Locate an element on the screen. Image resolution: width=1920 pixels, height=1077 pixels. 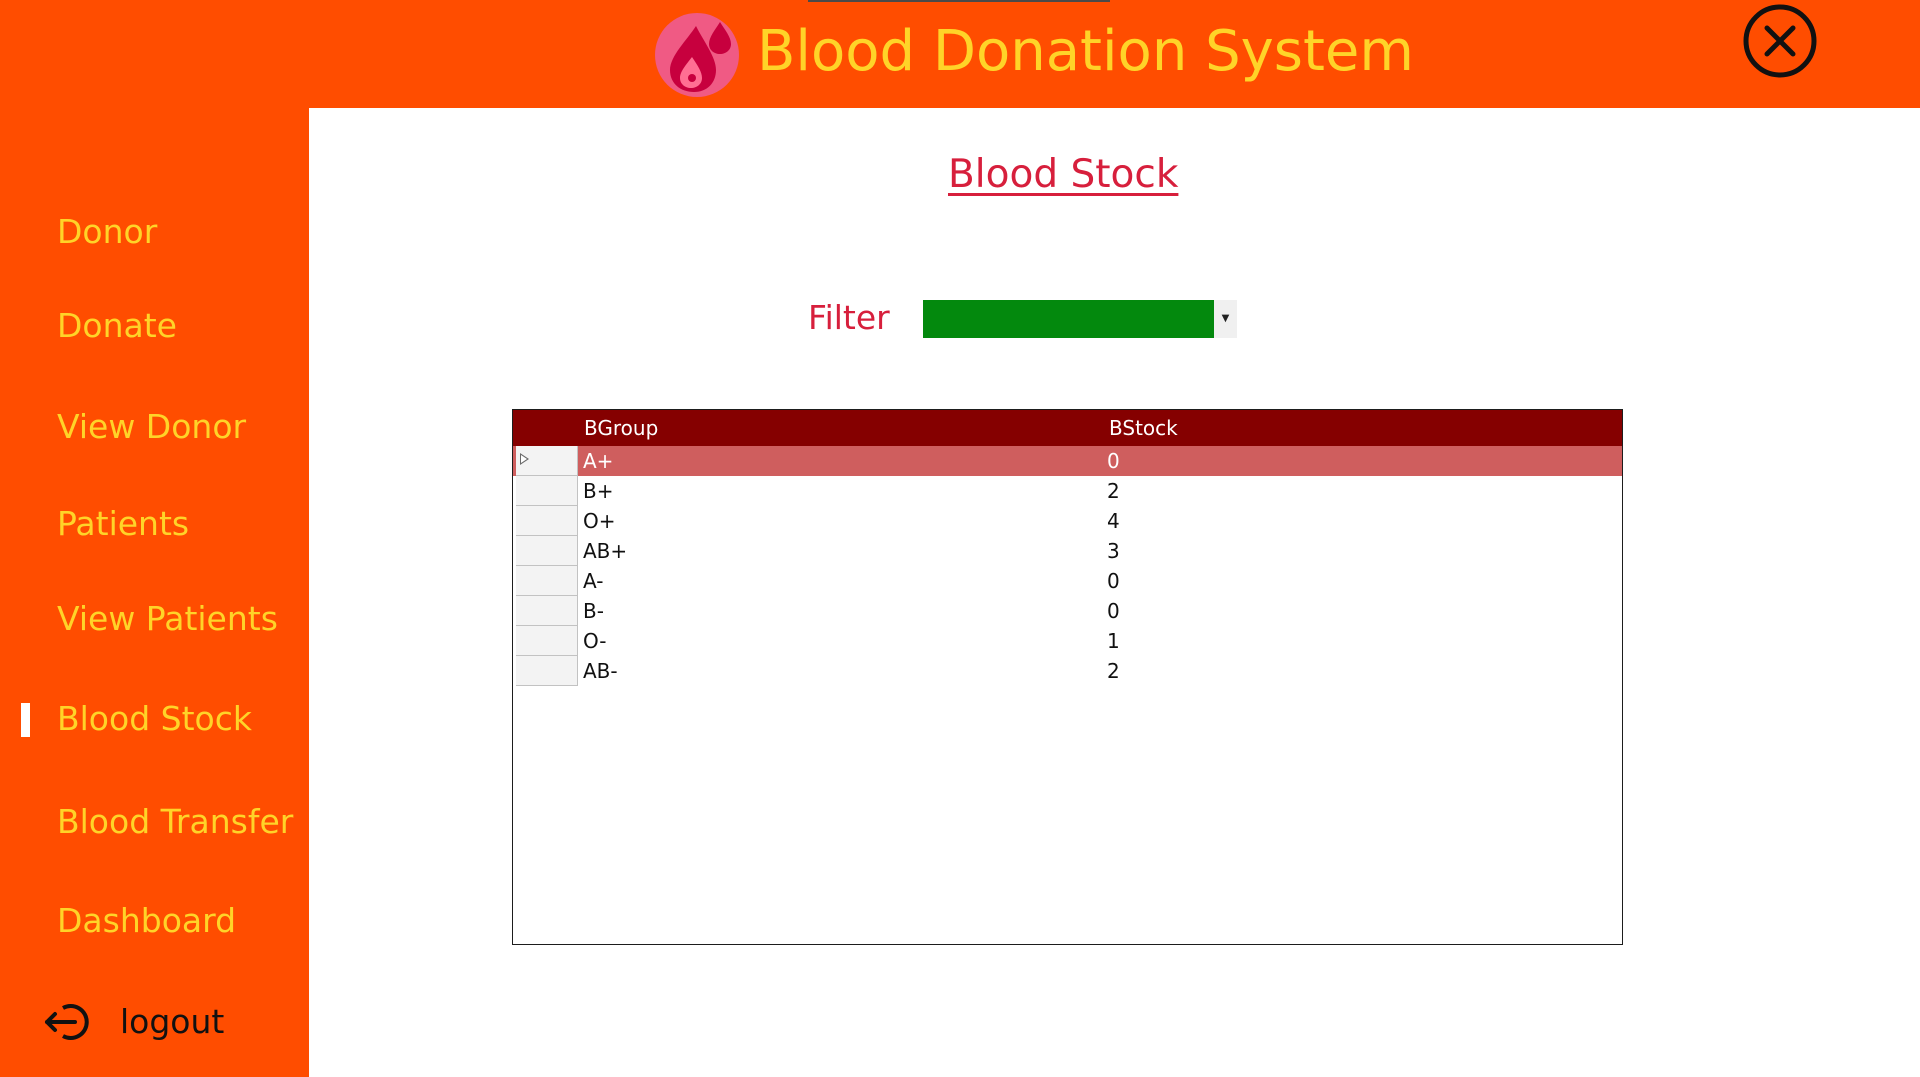
cell-stock: 4 is located at coordinates (1113, 521).